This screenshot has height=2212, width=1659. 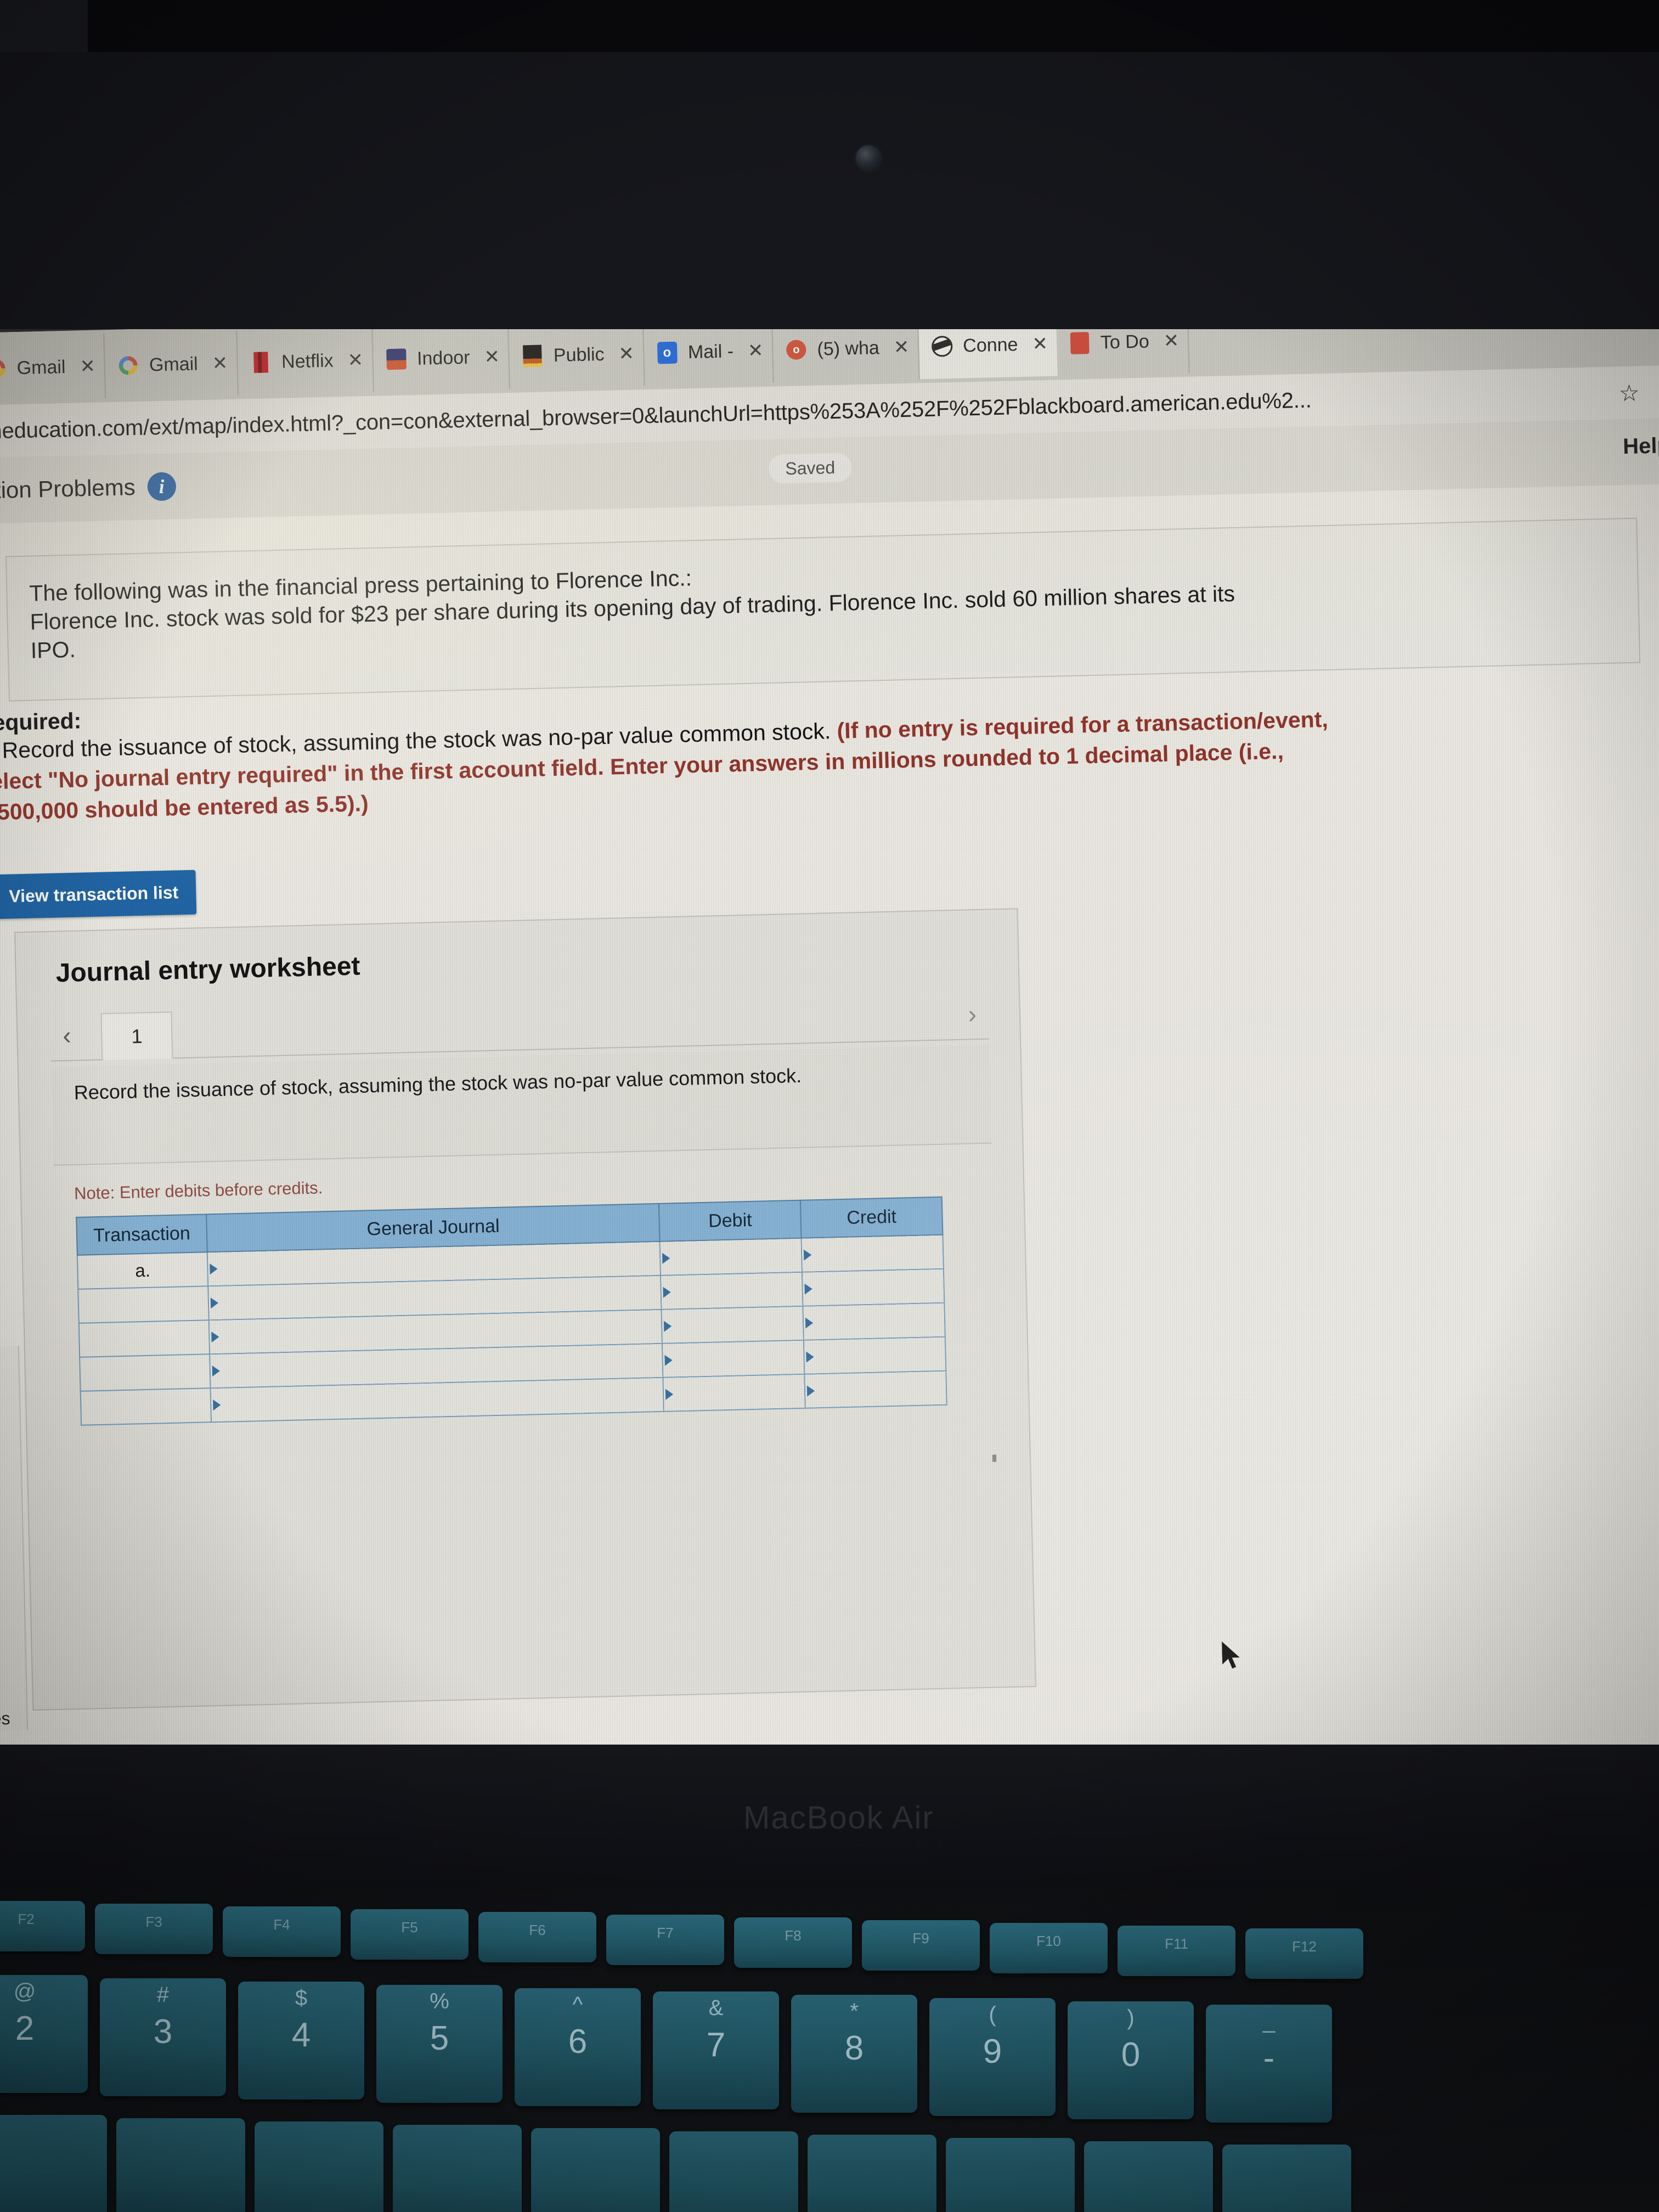 What do you see at coordinates (838, 1818) in the screenshot?
I see `macbook-brand-label: MacBook Air` at bounding box center [838, 1818].